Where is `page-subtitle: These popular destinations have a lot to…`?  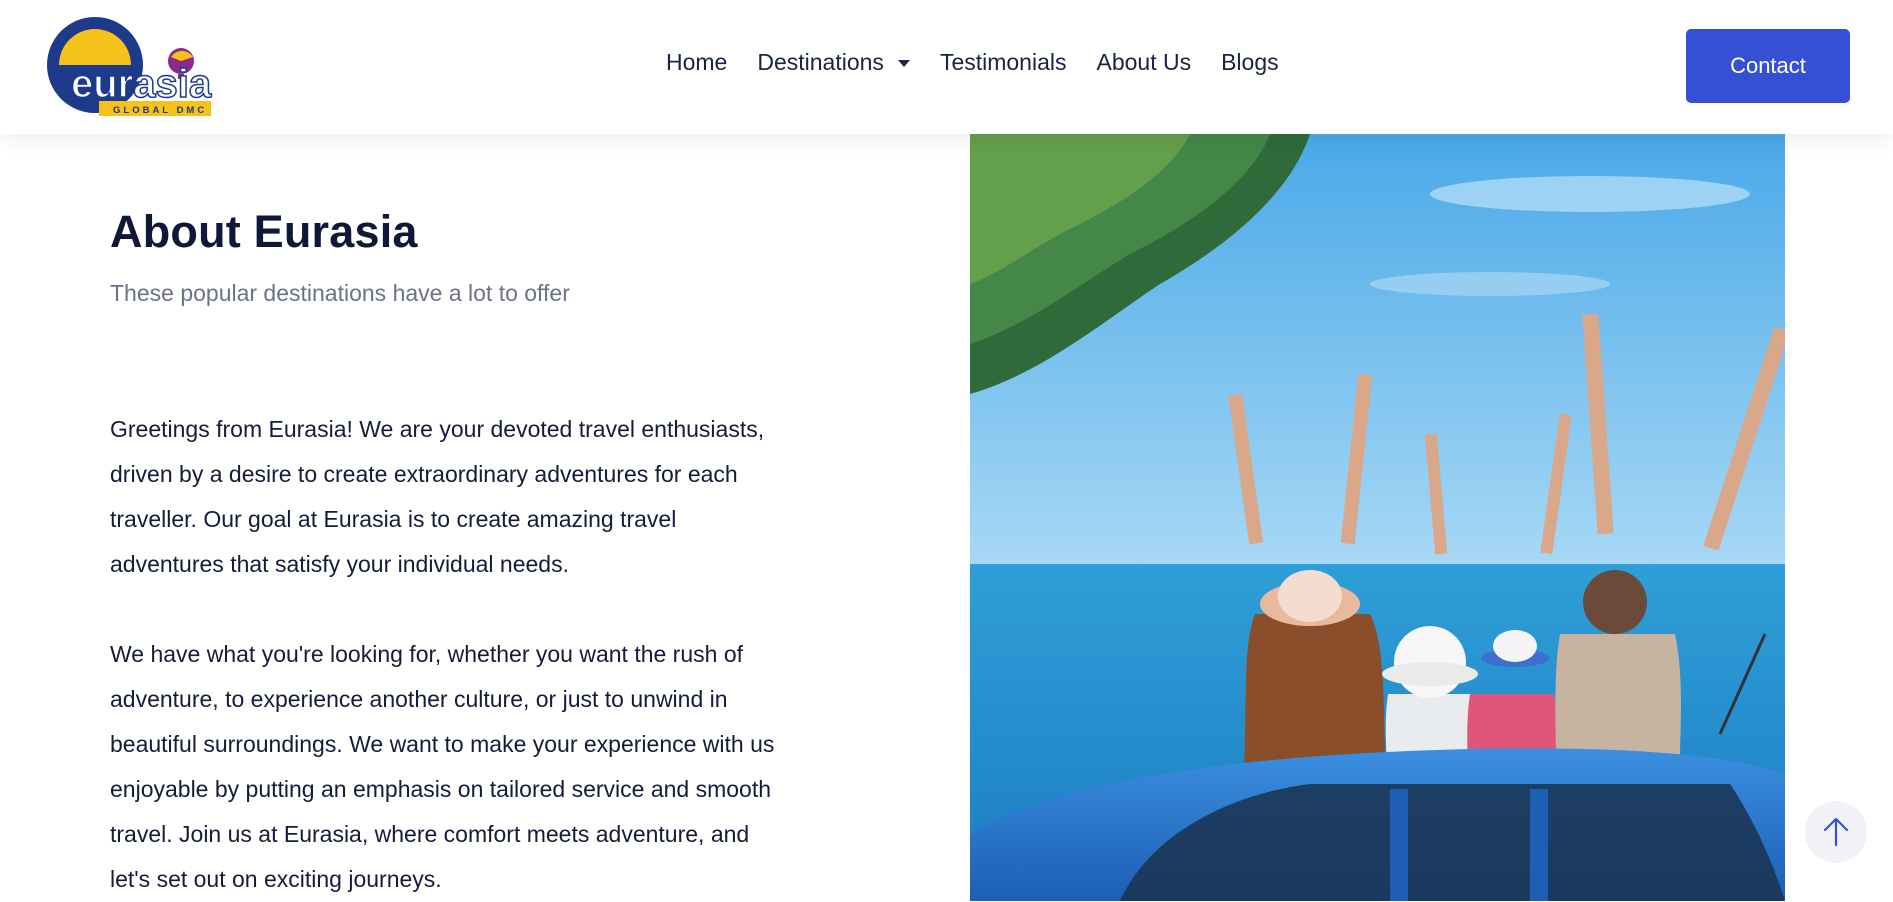 page-subtitle: These popular destinations have a lot to… is located at coordinates (340, 293).